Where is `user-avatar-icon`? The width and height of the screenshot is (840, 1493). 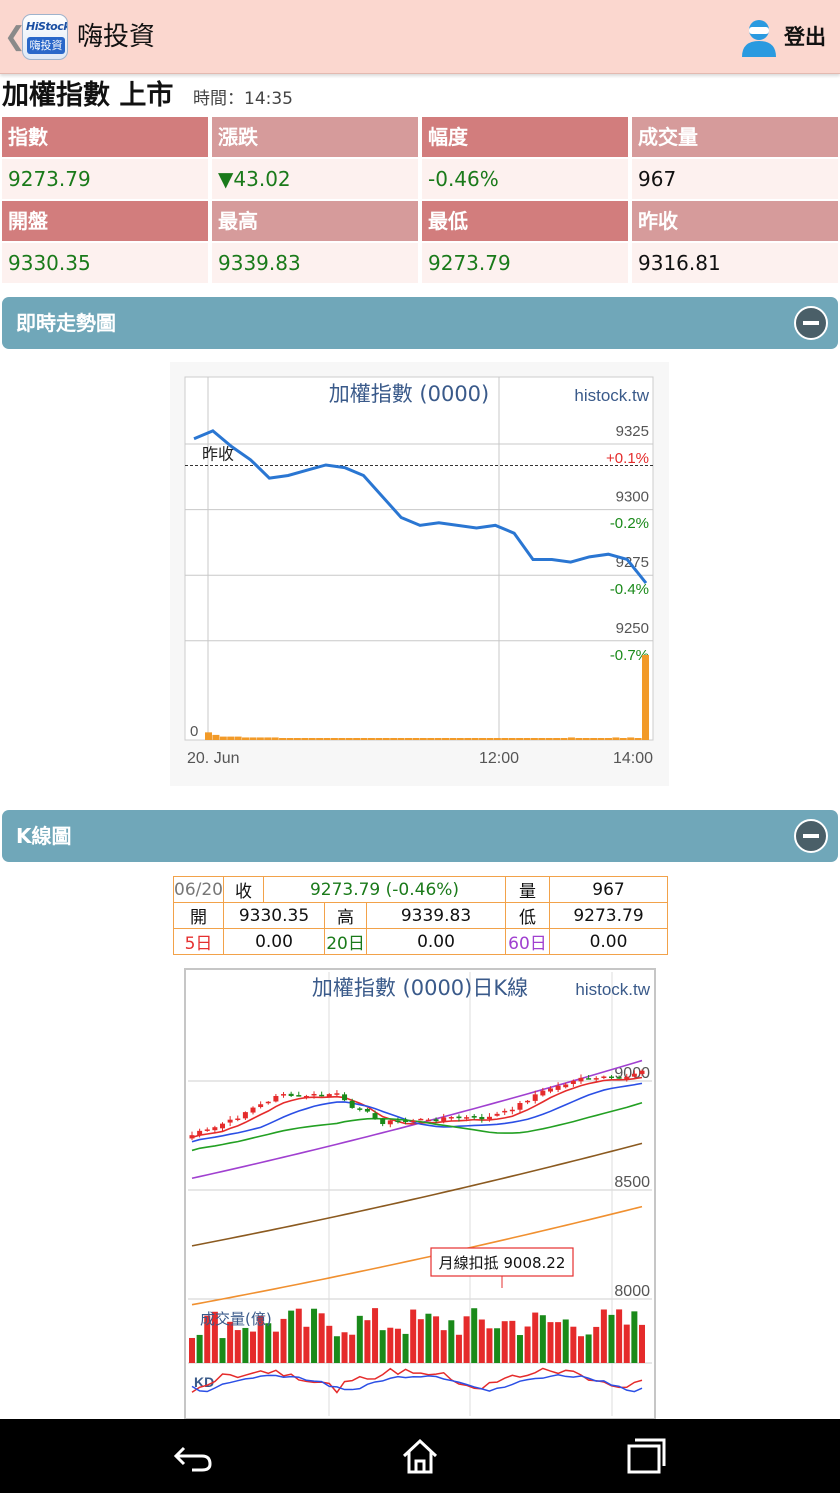
user-avatar-icon is located at coordinates (759, 37).